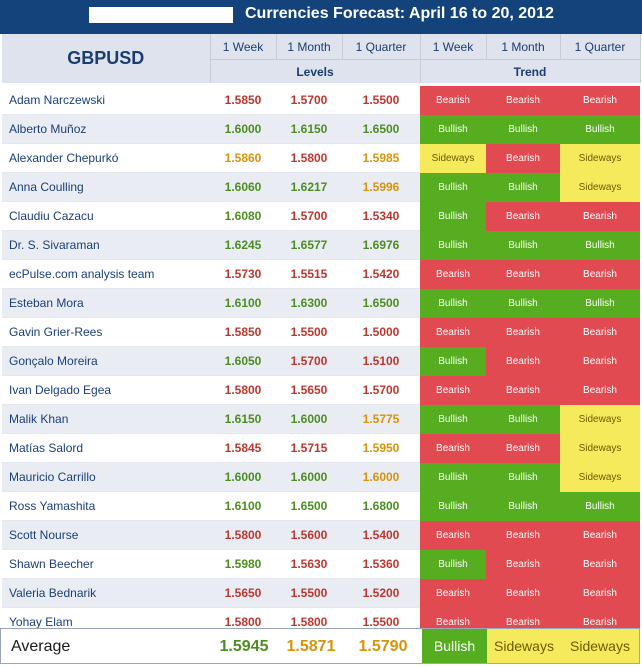 The image size is (642, 667). What do you see at coordinates (381, 419) in the screenshot?
I see `level-value: 1.5775` at bounding box center [381, 419].